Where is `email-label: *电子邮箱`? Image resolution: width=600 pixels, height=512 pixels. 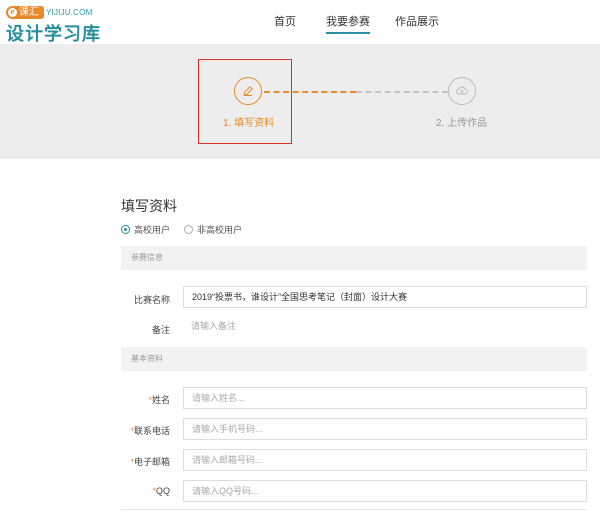
email-label: *电子邮箱 is located at coordinates (150, 462).